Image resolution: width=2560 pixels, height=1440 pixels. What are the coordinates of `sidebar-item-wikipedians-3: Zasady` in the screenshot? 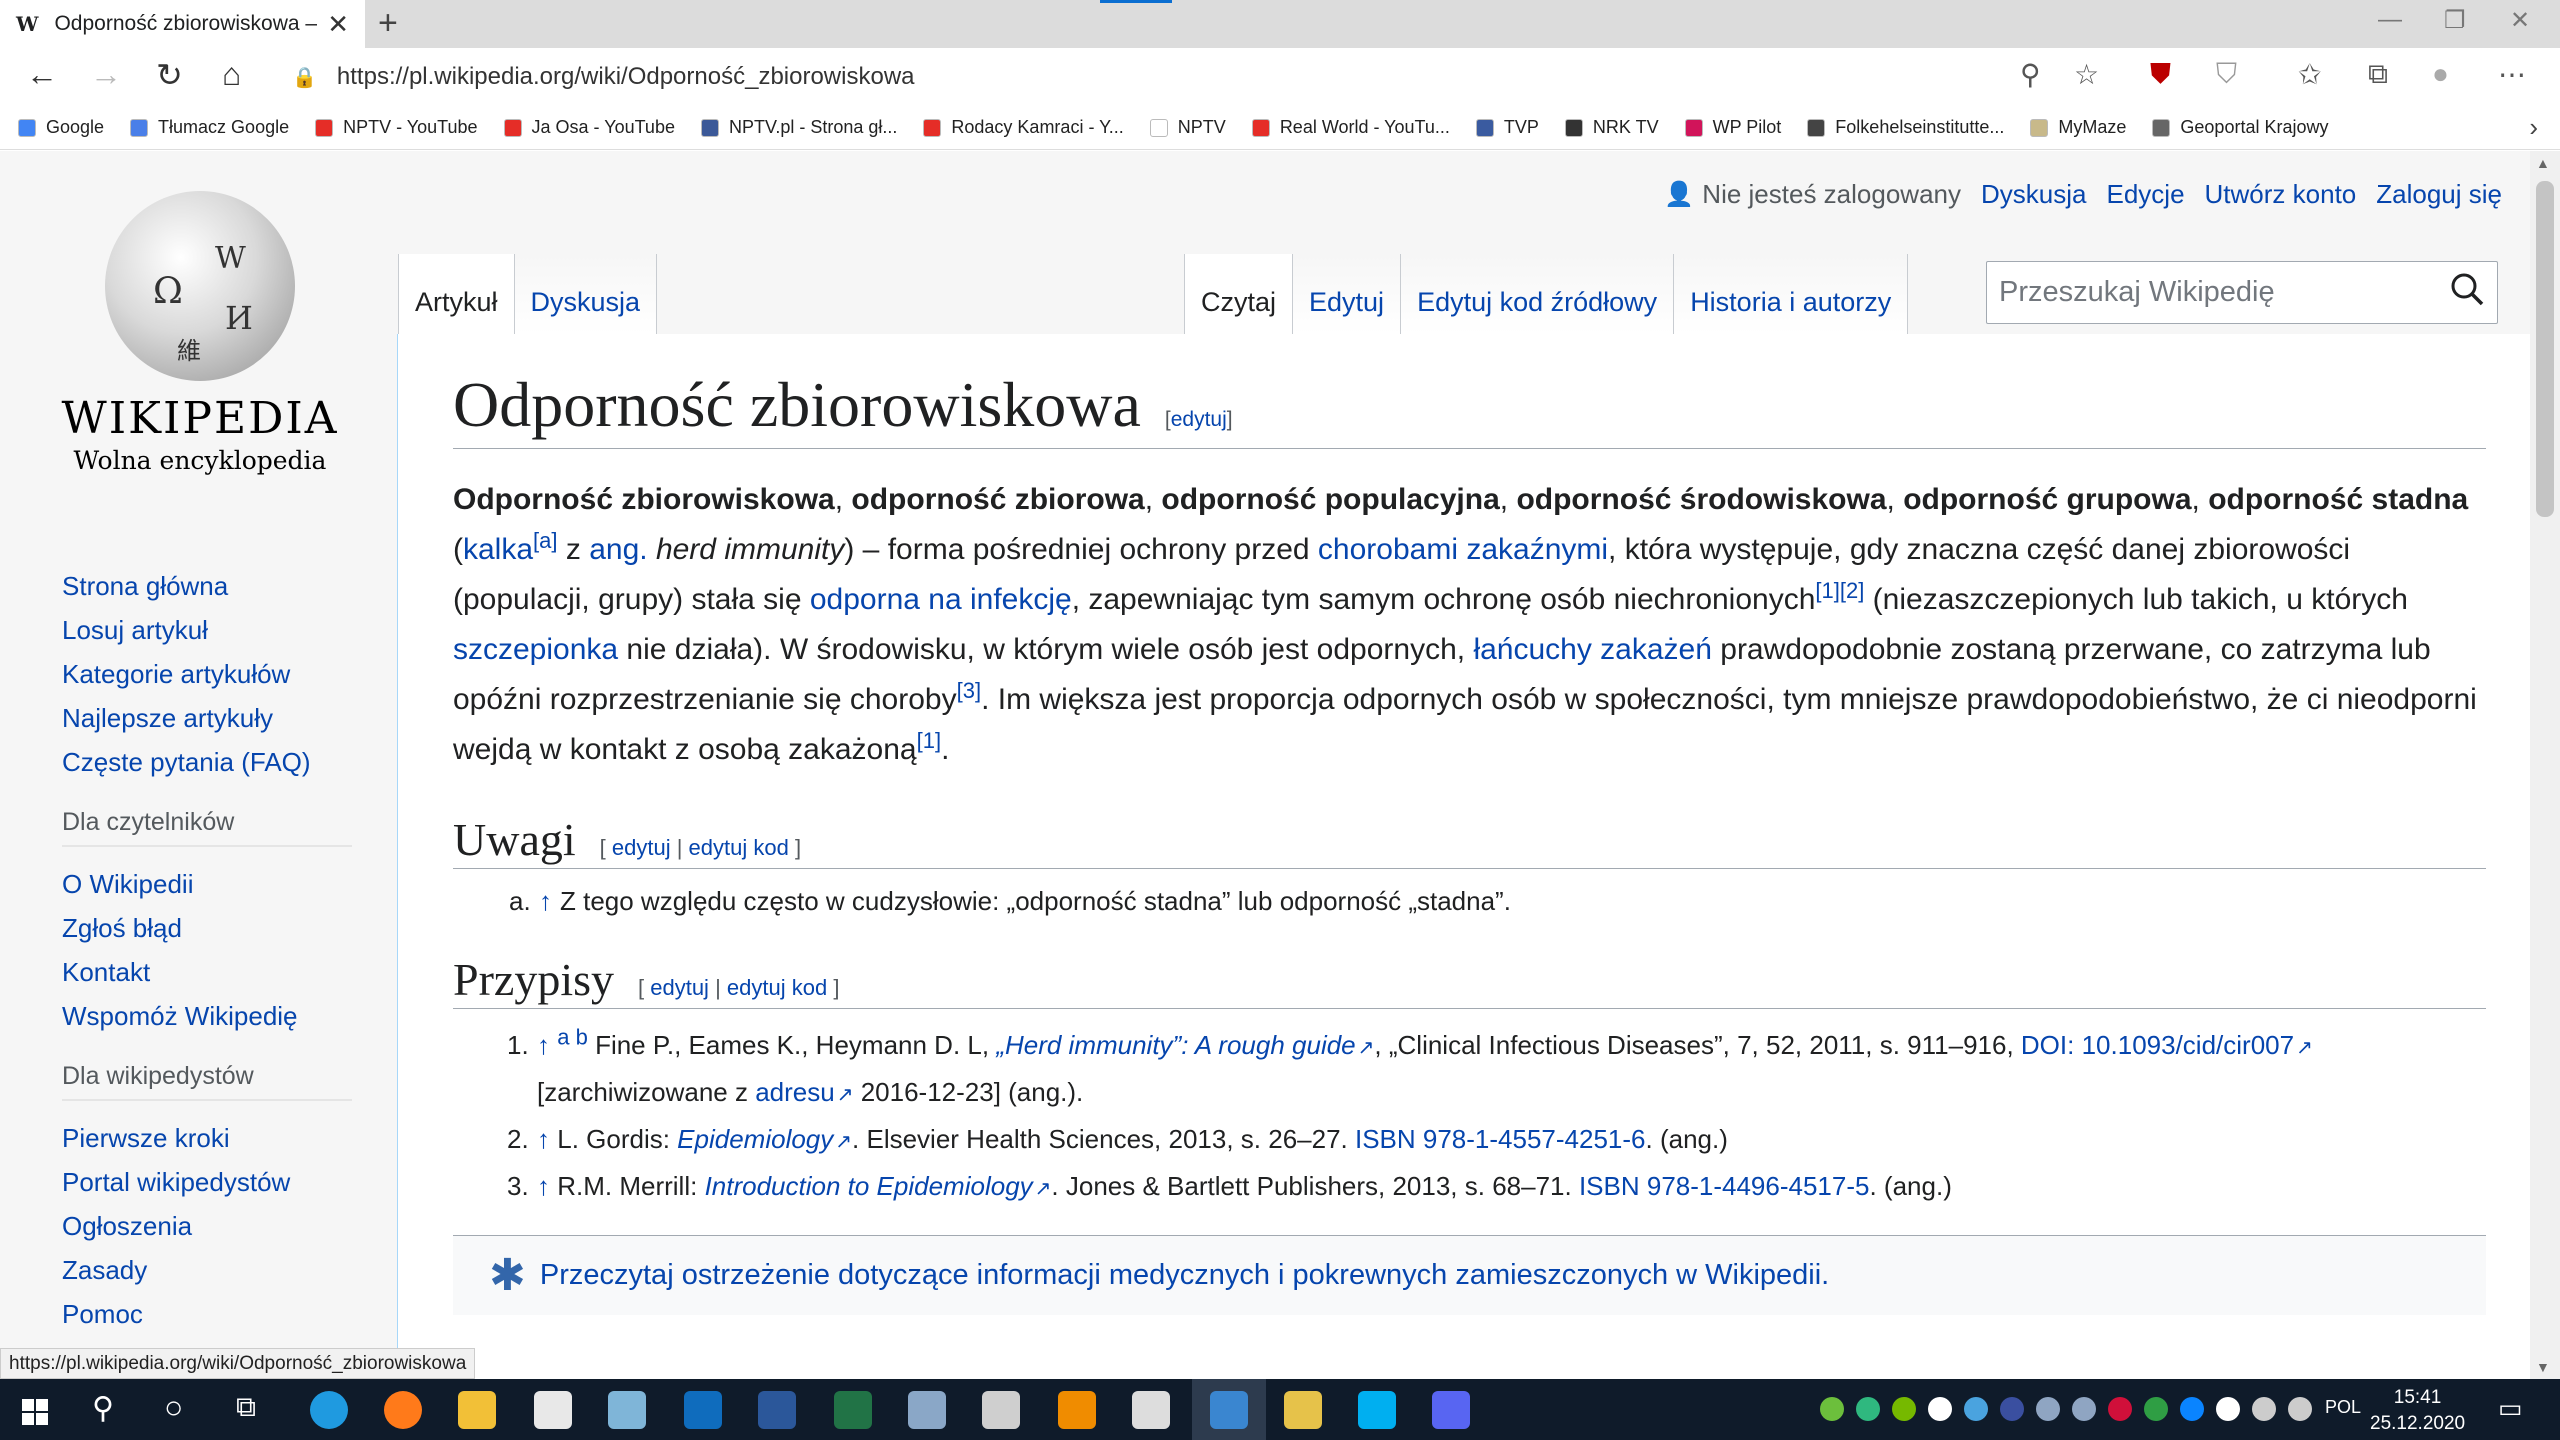 It's located at (207, 1270).